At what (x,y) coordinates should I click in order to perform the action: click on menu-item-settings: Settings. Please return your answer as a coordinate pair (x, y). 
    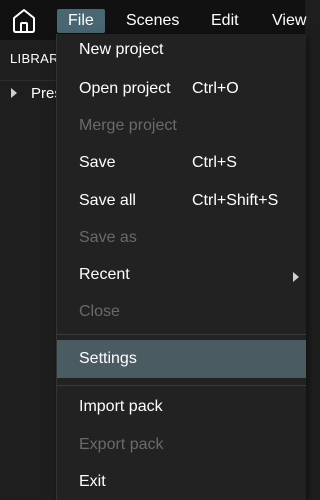
    Looking at the image, I should click on (181, 359).